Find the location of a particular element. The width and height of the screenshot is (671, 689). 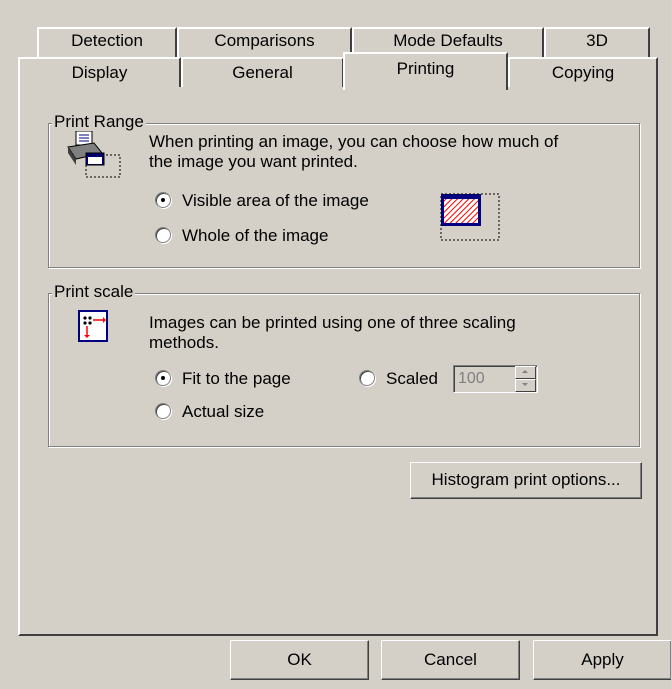

apply-button-label: Apply is located at coordinates (602, 659).